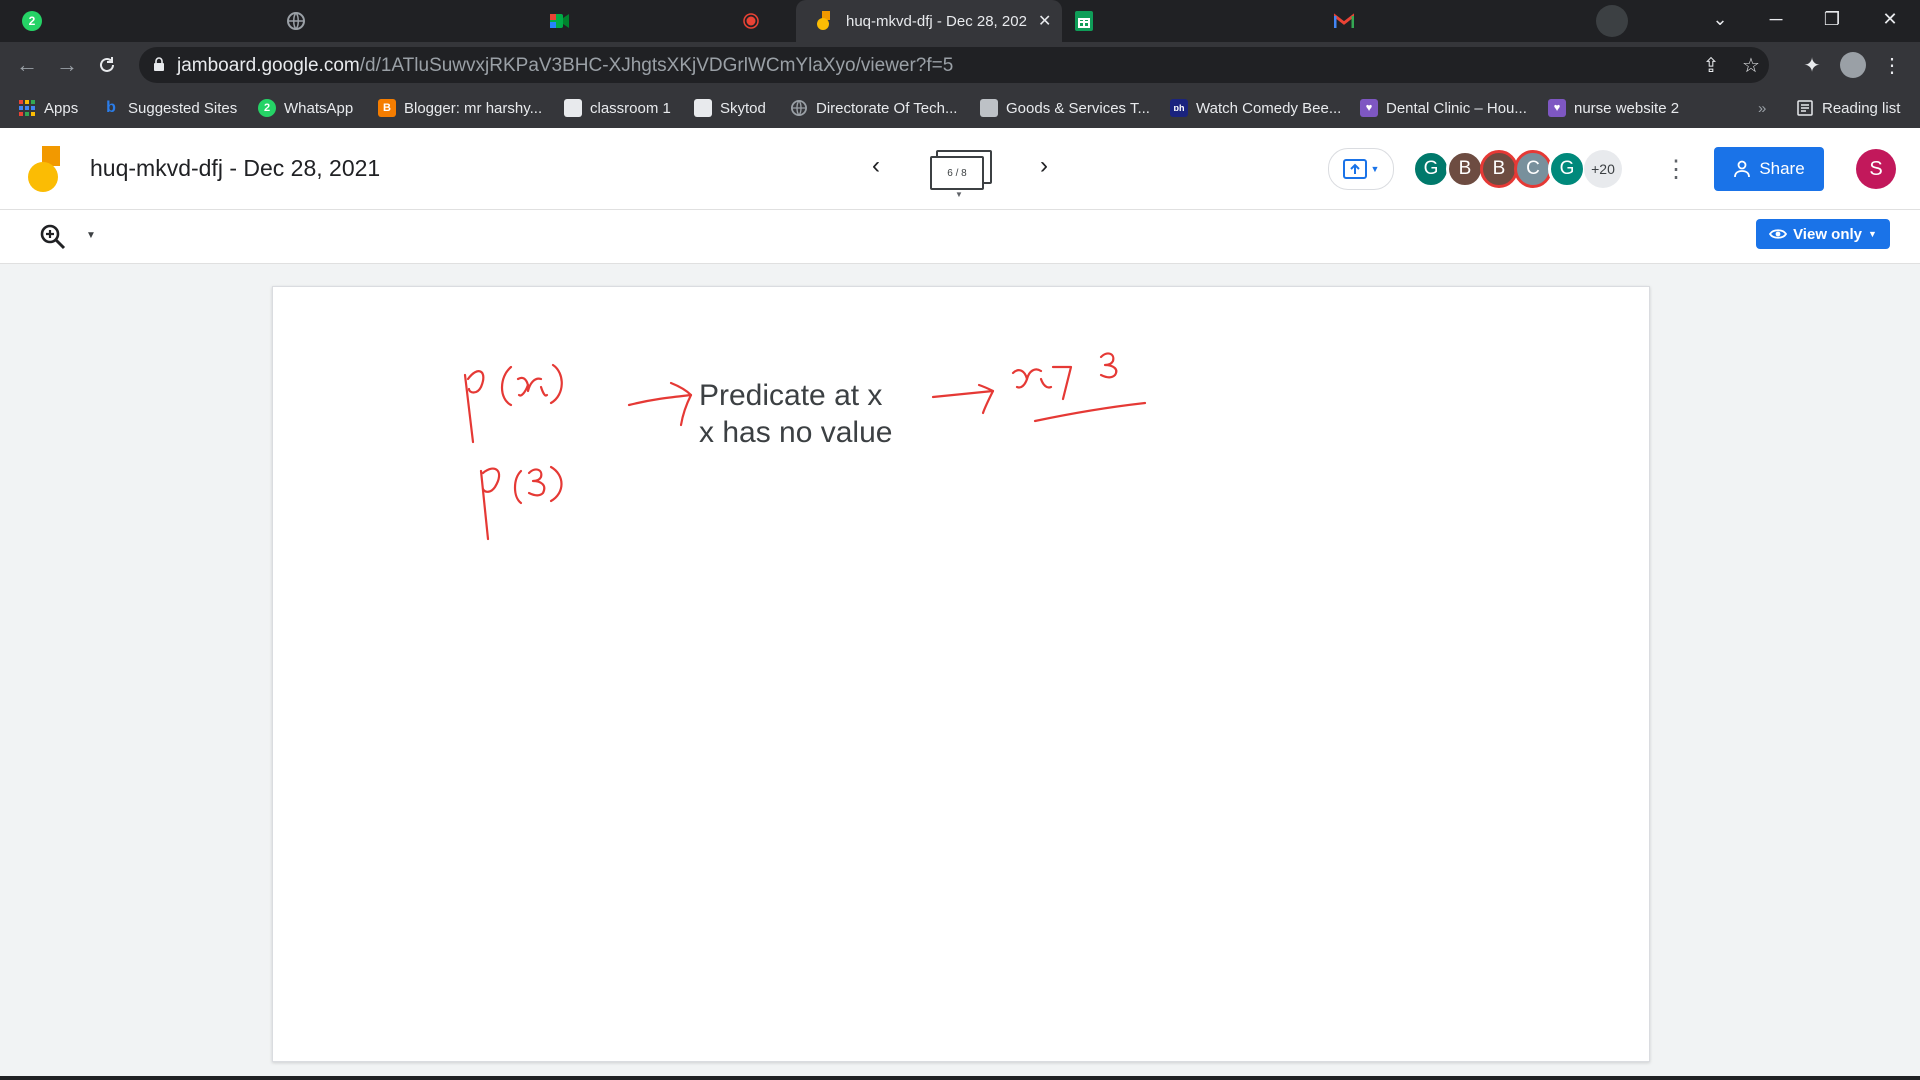 This screenshot has height=1080, width=1920. What do you see at coordinates (48, 108) in the screenshot?
I see `bookmark-apps: Apps` at bounding box center [48, 108].